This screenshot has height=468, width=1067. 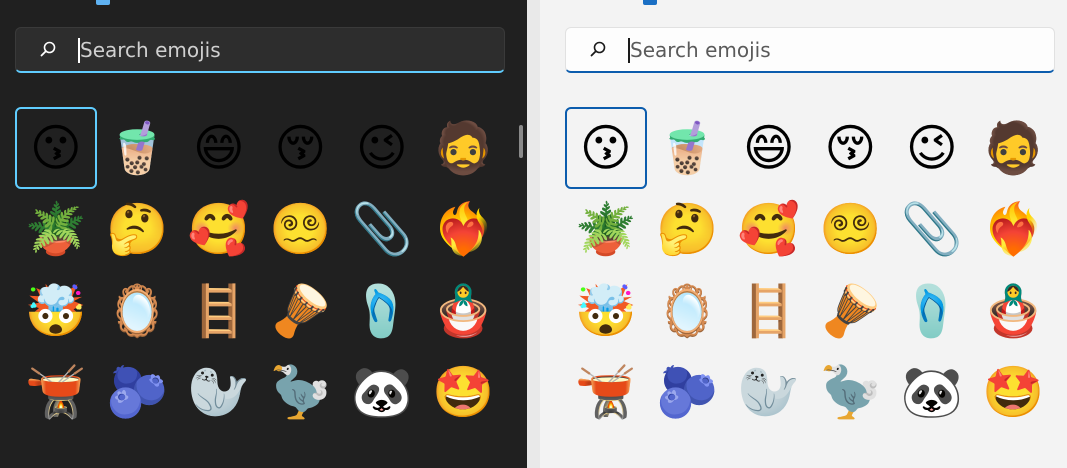 What do you see at coordinates (521, 141) in the screenshot?
I see `scrollbar-thumb` at bounding box center [521, 141].